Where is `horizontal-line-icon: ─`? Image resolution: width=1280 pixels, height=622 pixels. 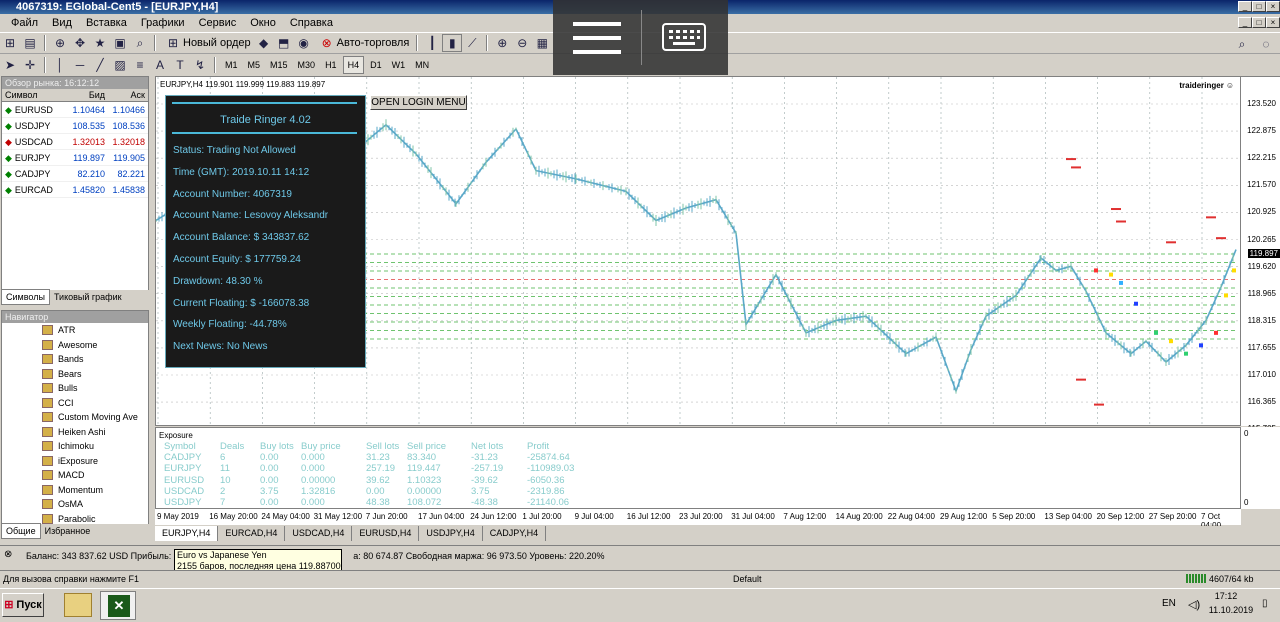 horizontal-line-icon: ─ is located at coordinates (80, 65).